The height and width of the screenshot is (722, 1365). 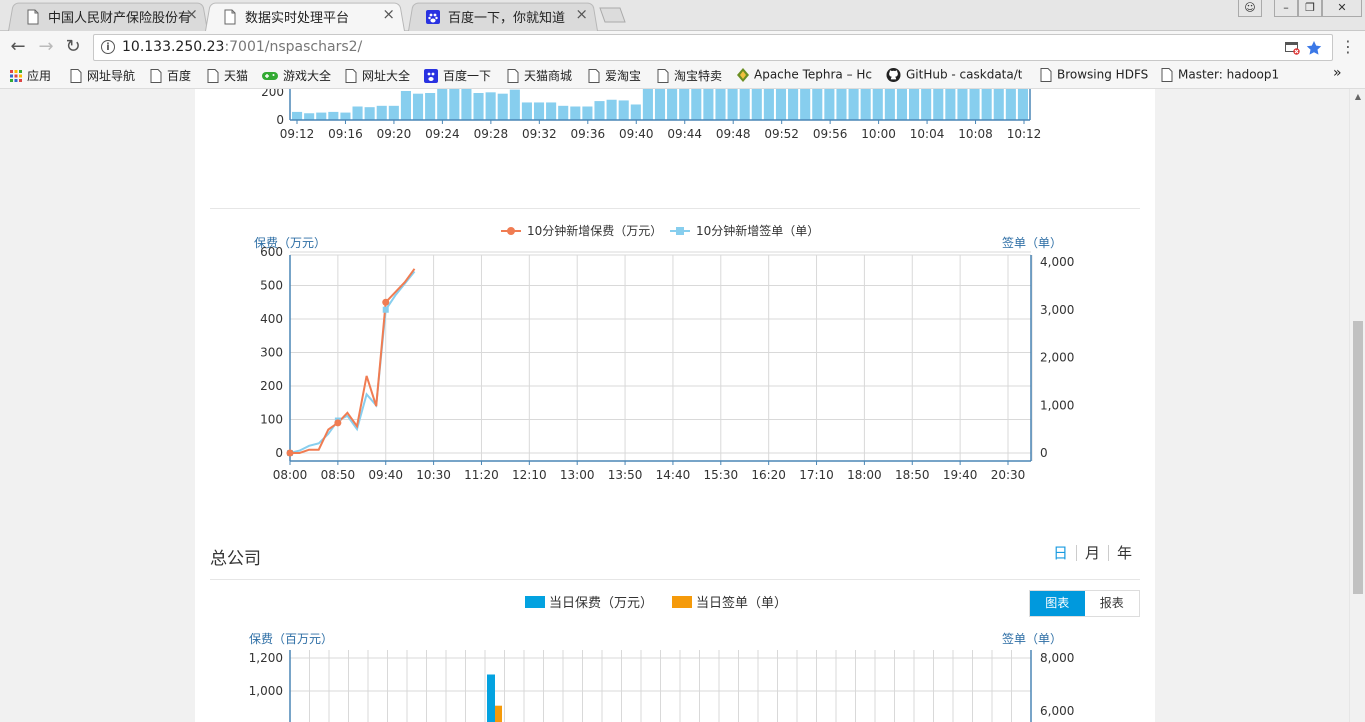 I want to click on bookmark-item: 爱淘宝, so click(x=614, y=76).